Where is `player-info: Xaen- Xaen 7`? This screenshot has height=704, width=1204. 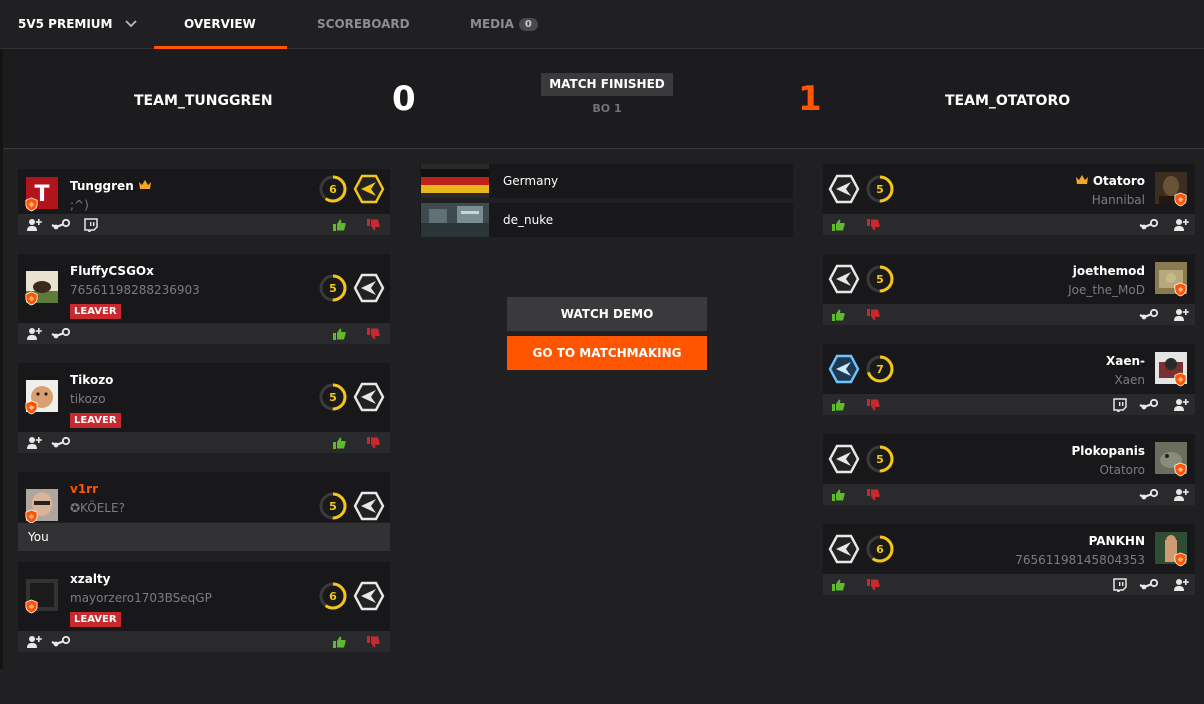 player-info: Xaen- Xaen 7 is located at coordinates (1009, 369).